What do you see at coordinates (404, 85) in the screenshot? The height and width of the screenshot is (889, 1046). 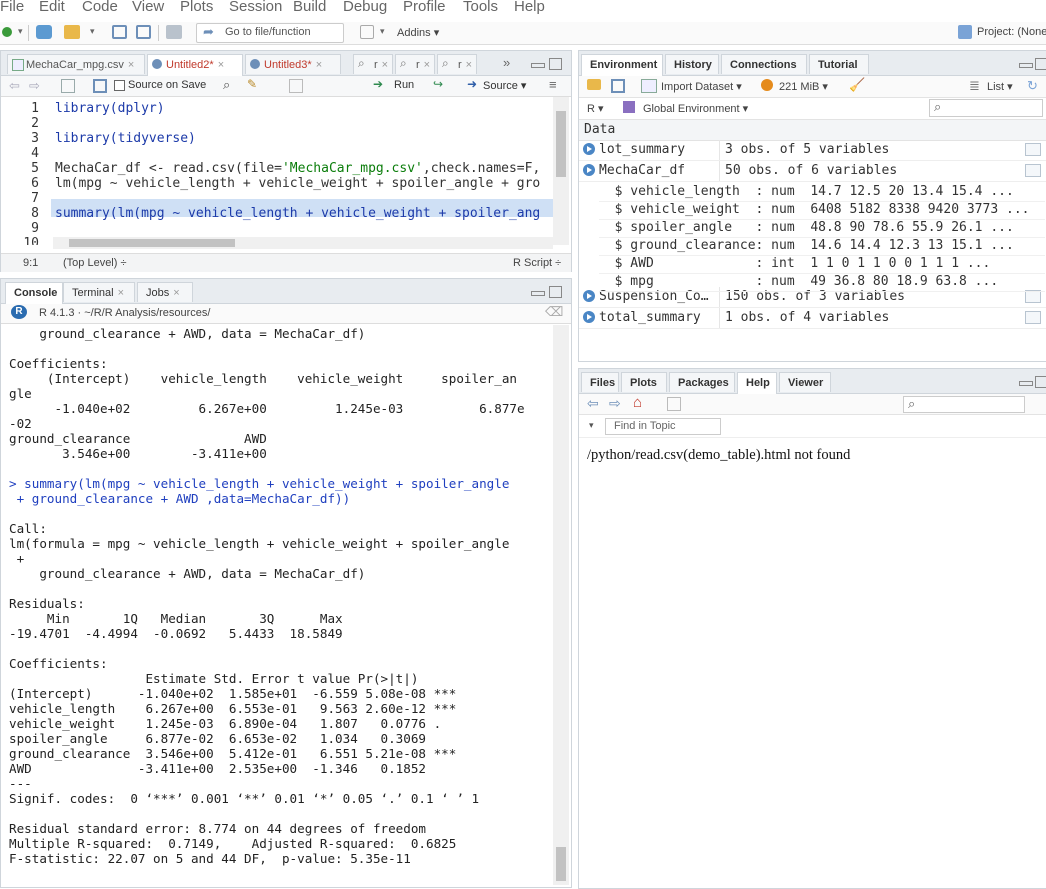 I see `run-button: Run` at bounding box center [404, 85].